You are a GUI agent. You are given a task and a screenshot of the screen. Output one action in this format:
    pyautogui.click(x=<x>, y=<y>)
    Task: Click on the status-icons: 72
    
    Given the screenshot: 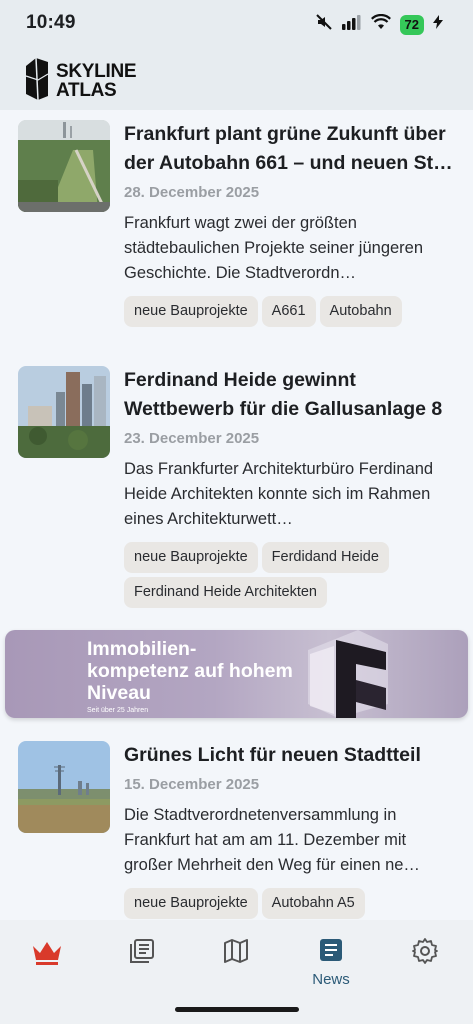 What is the action you would take?
    pyautogui.click(x=379, y=24)
    